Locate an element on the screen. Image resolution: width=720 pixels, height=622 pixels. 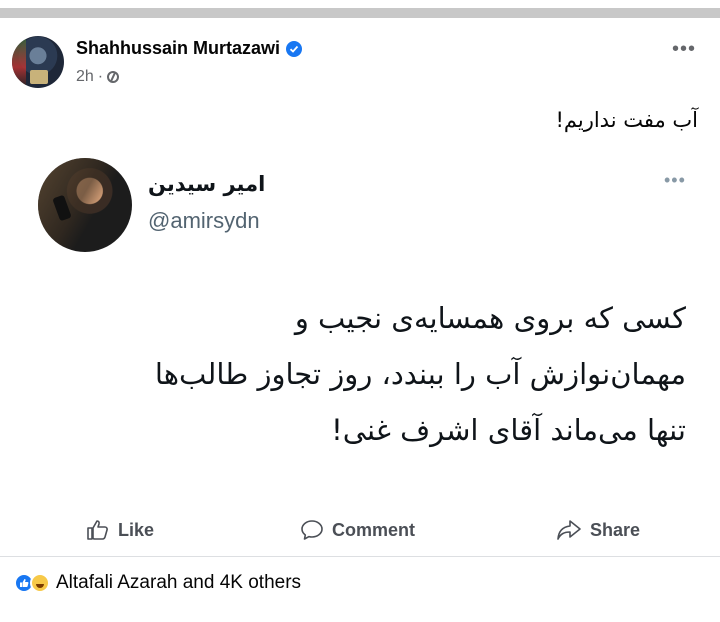
tweet-more-icon: ••• is located at coordinates (675, 180).